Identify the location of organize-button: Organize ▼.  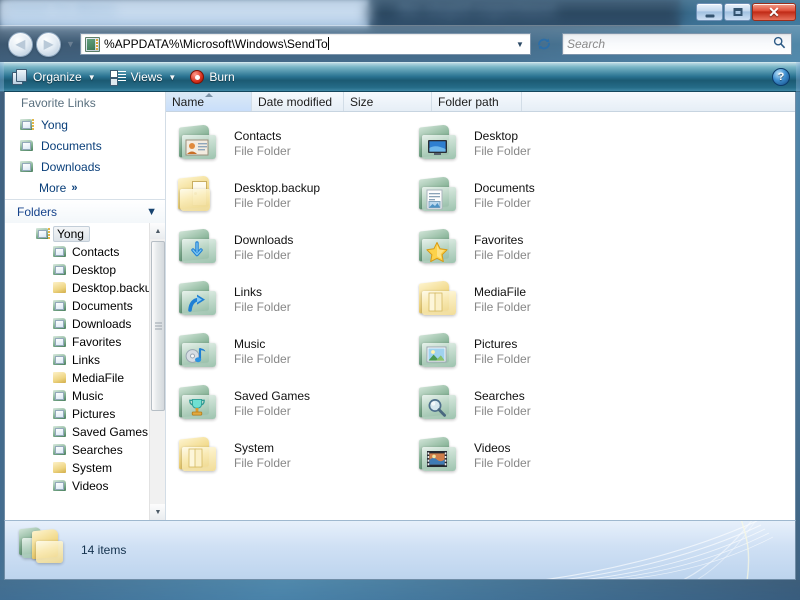
(54, 77).